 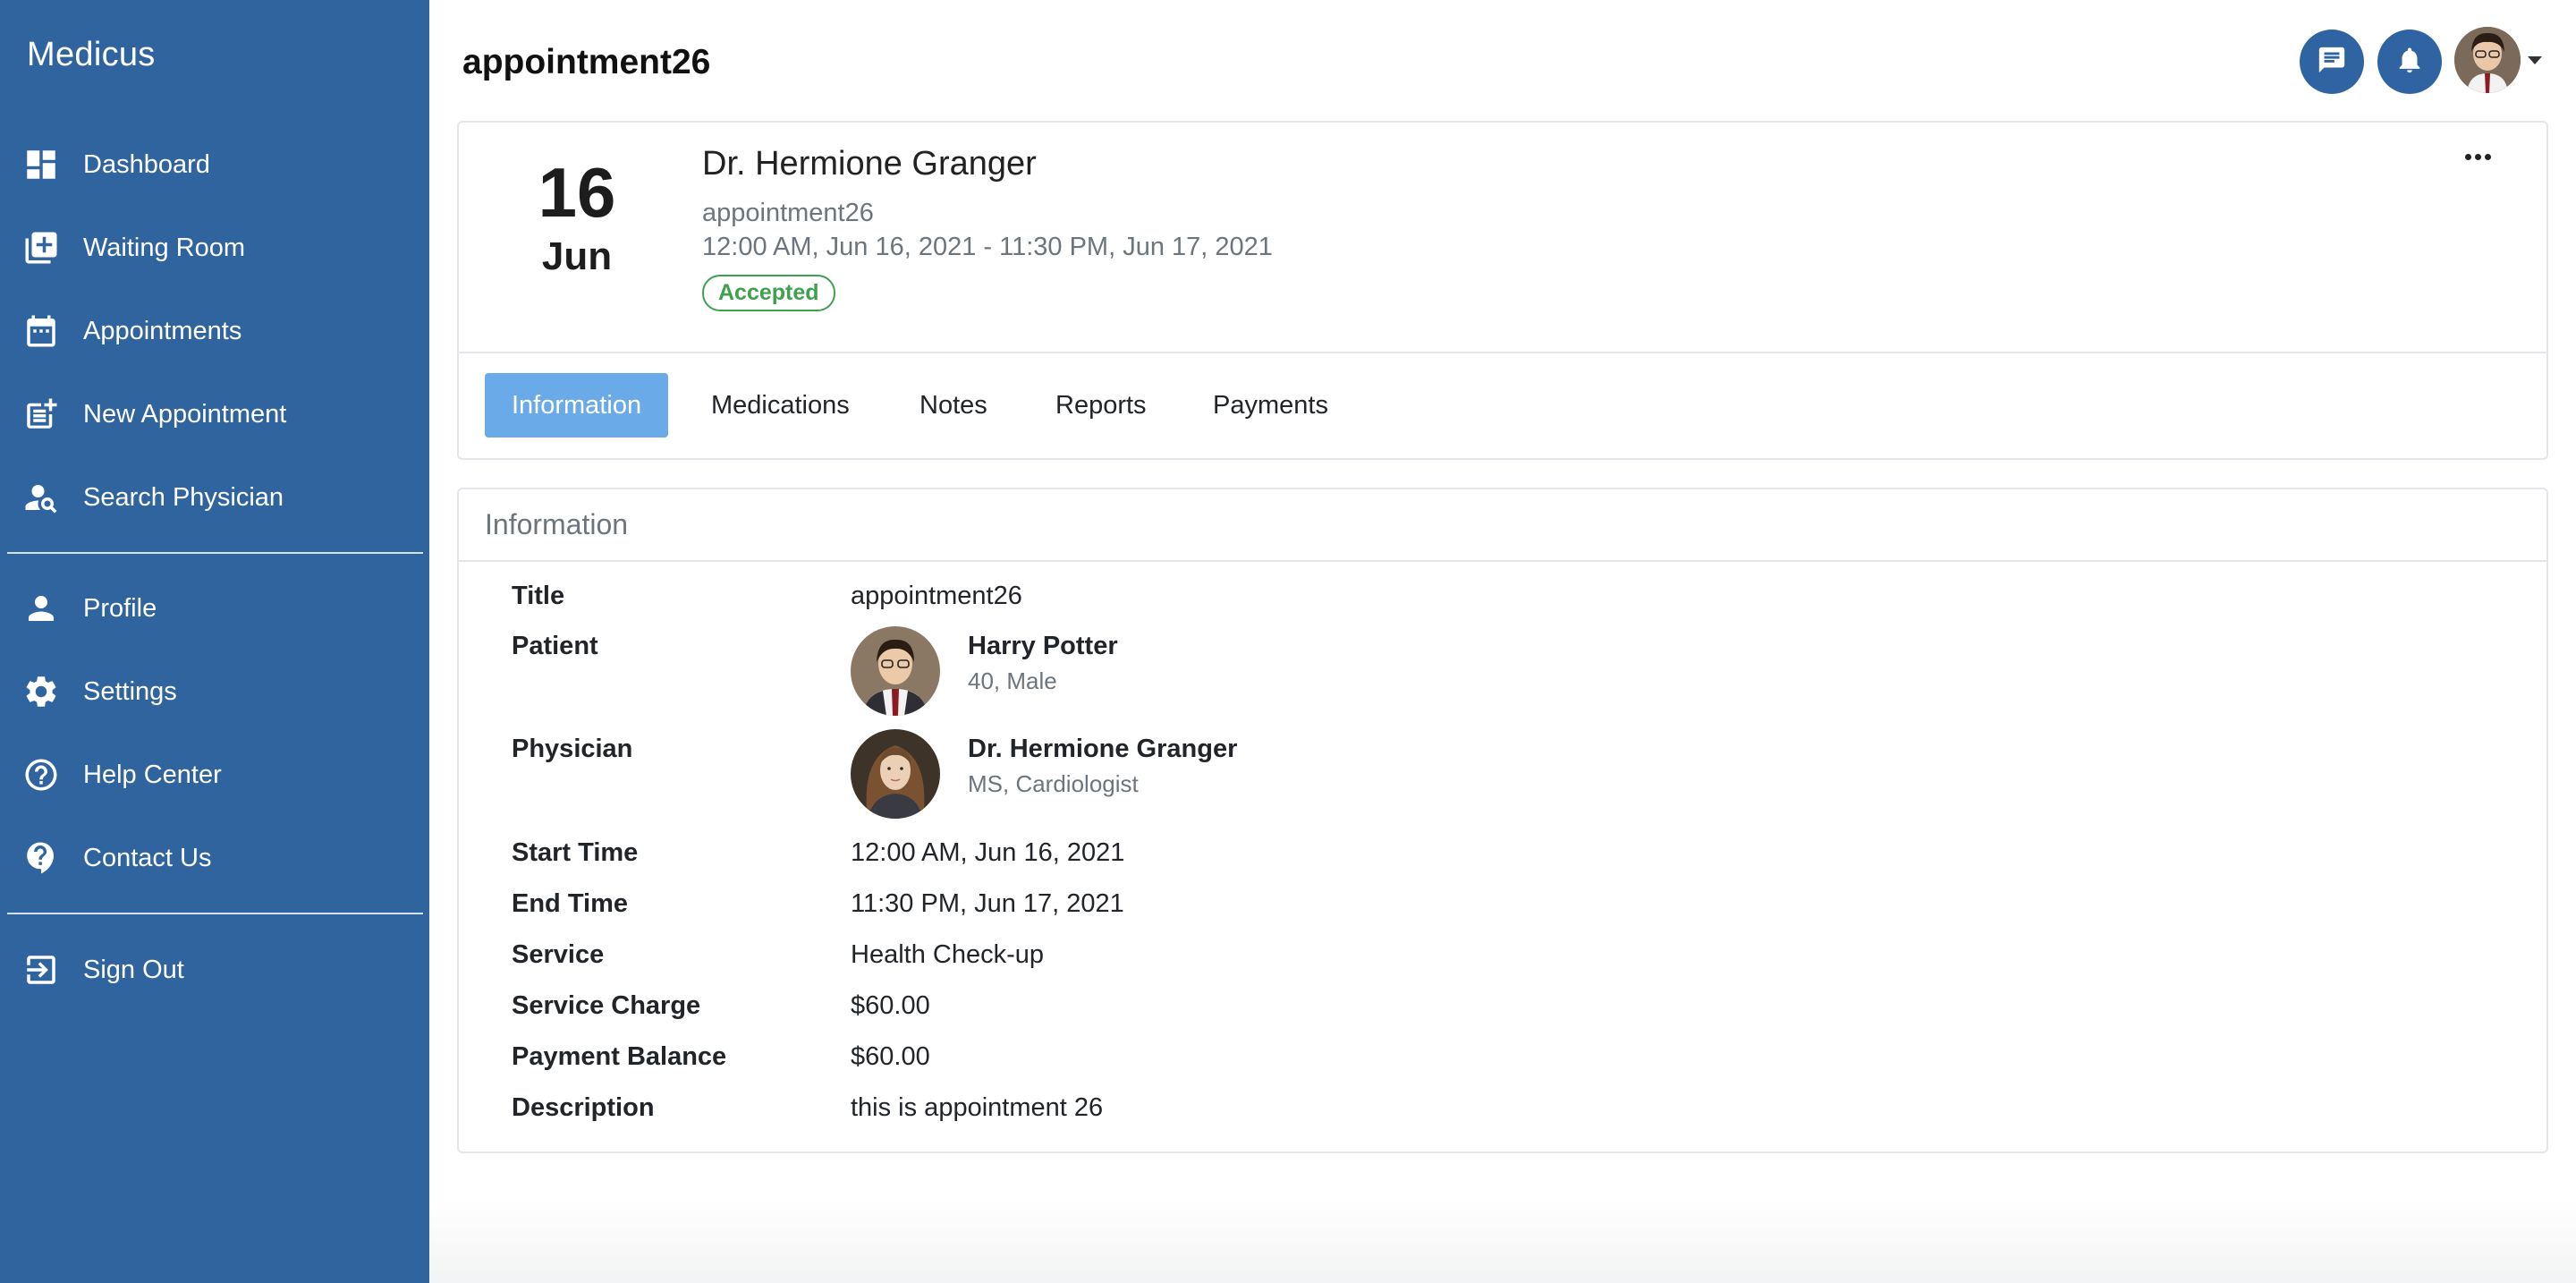 I want to click on header-divider, so click(x=1502, y=352).